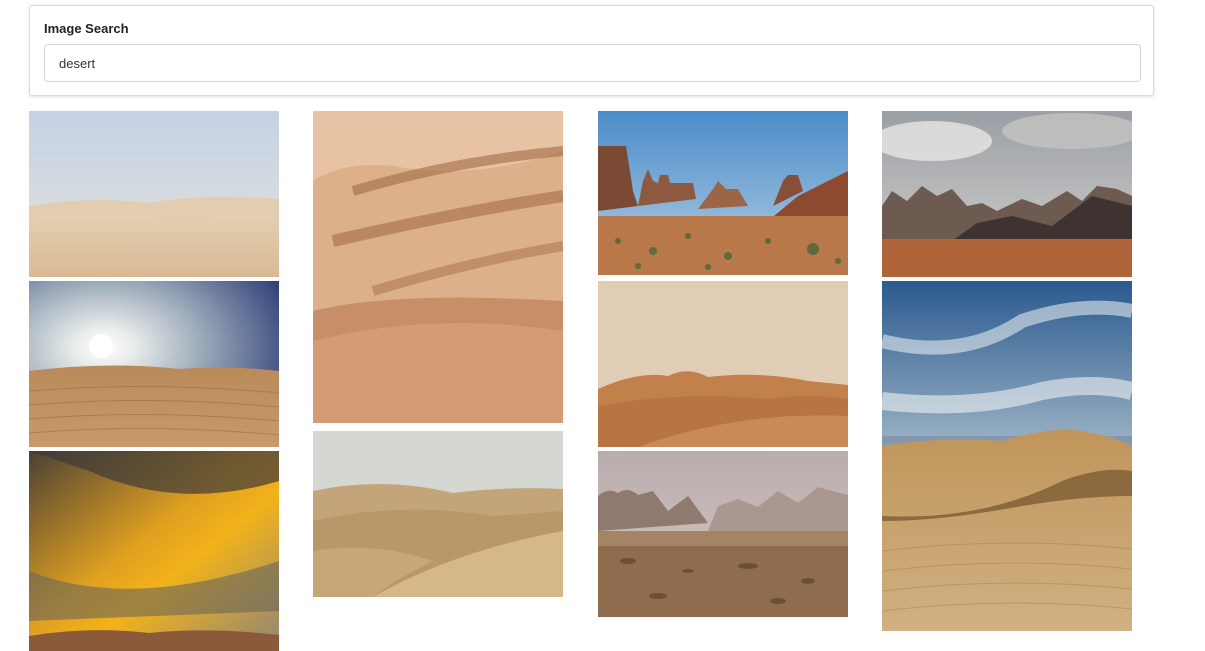 The width and height of the screenshot is (1205, 651). I want to click on image-sunset-sky, so click(154, 551).